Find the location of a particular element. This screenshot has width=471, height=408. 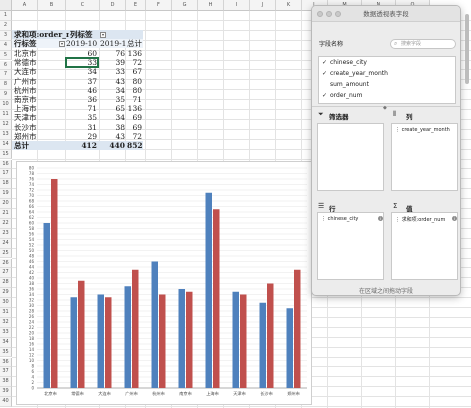

info-icon: i is located at coordinates (380, 218).